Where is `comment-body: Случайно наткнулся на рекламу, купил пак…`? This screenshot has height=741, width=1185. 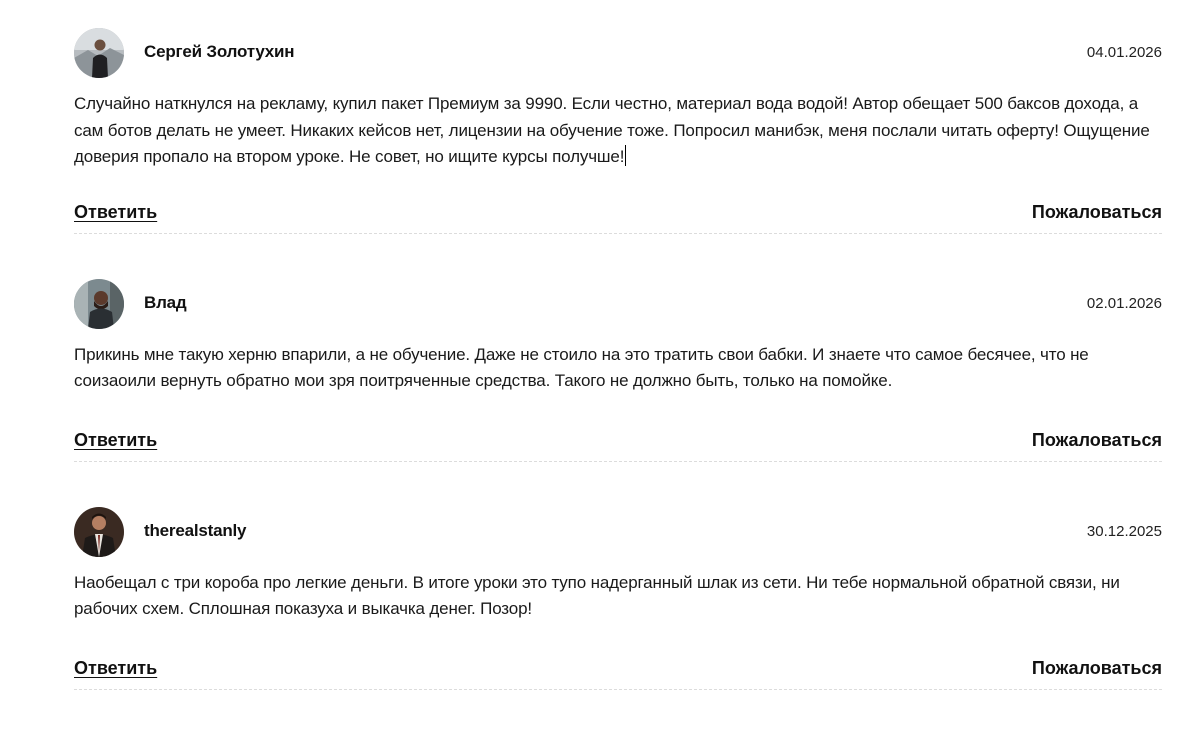
comment-body: Случайно наткнулся на рекламу, купил пак… is located at coordinates (612, 130).